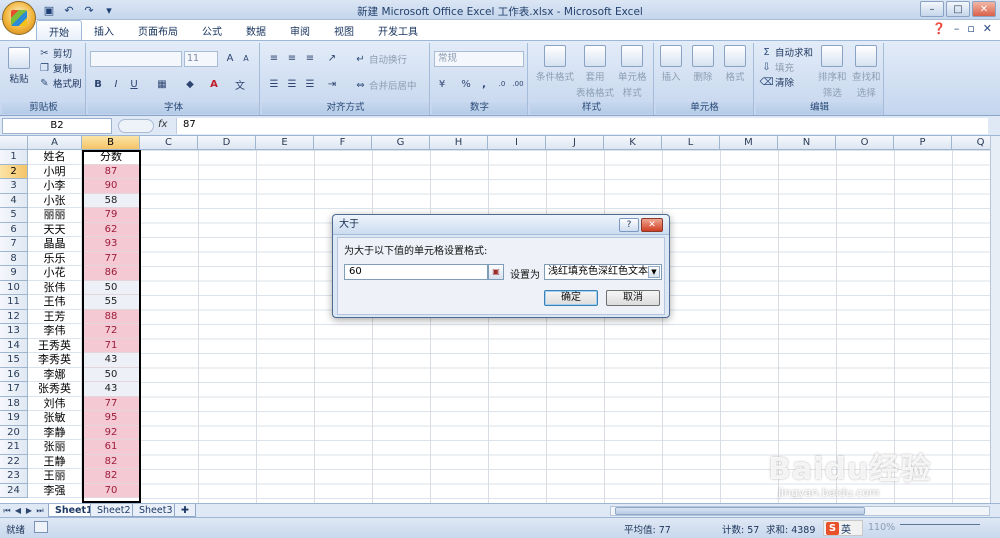  I want to click on zoom-slider, so click(940, 527).